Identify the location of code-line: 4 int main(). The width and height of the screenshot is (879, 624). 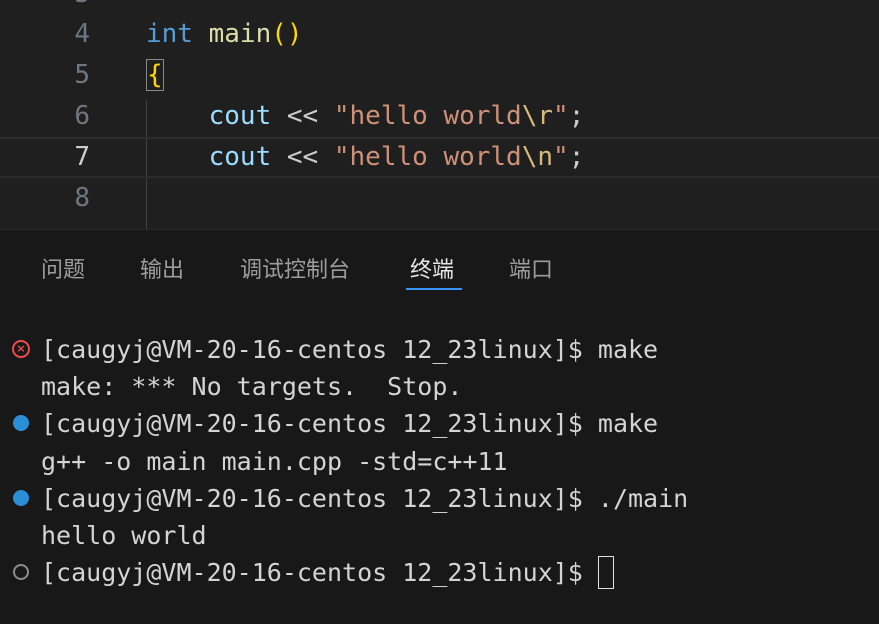
(439, 34).